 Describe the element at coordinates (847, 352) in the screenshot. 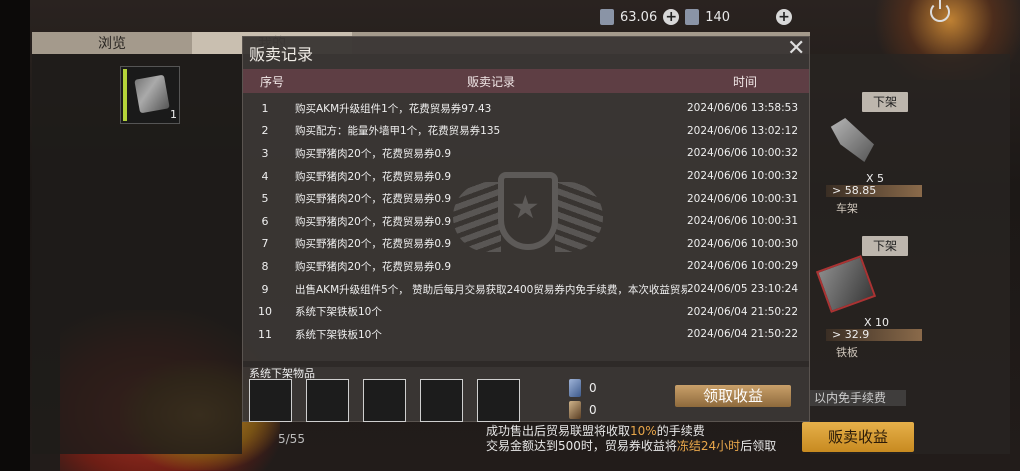

I see `listing-name: 铁板` at that location.